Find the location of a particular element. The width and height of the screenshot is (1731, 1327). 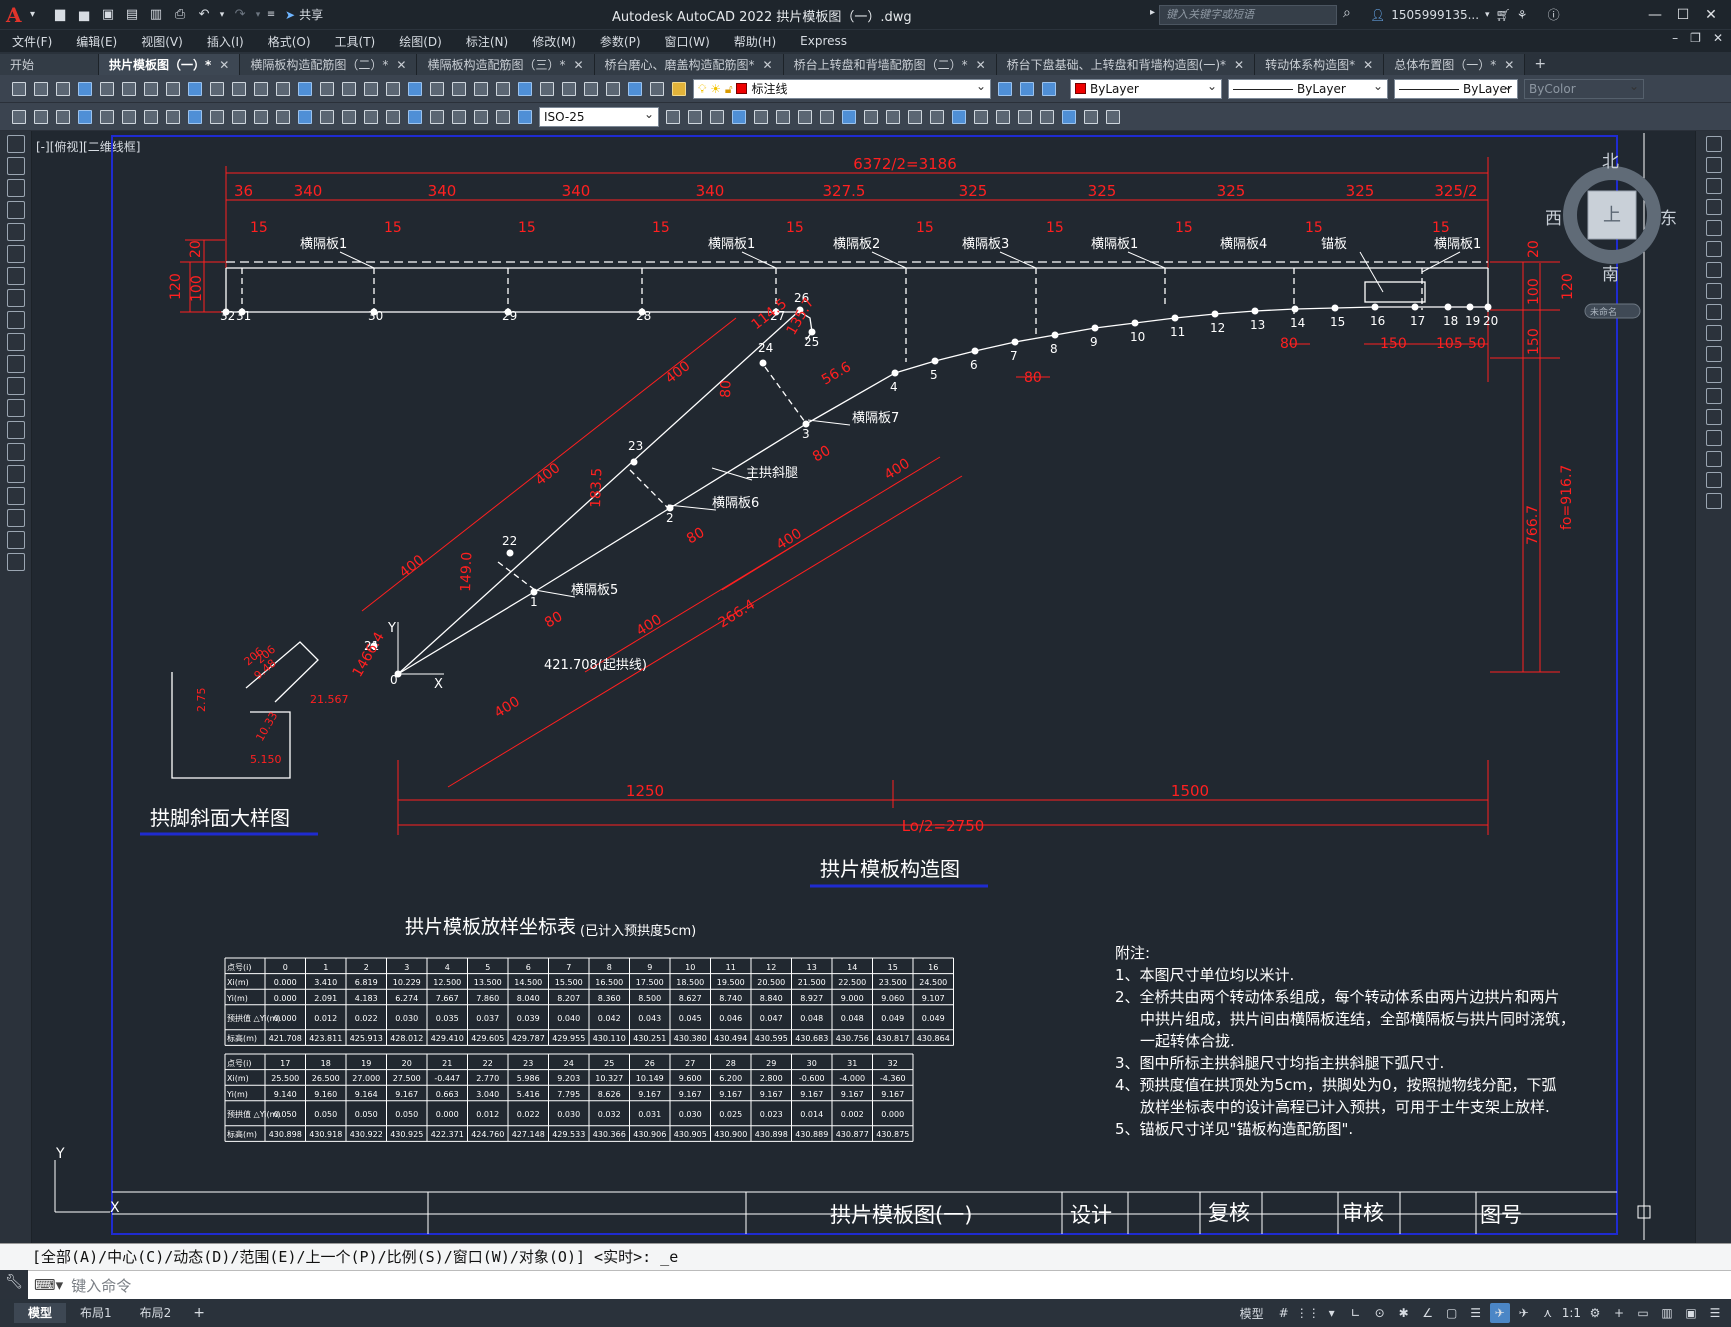

menu-item: 文件(F) is located at coordinates (32, 41).